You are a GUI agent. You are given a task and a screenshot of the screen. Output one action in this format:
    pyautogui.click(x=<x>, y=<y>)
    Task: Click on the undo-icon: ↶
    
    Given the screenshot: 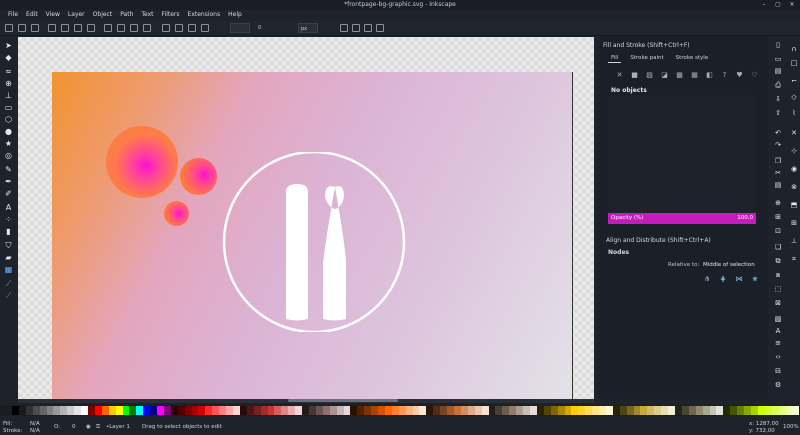 What is the action you would take?
    pyautogui.click(x=778, y=133)
    